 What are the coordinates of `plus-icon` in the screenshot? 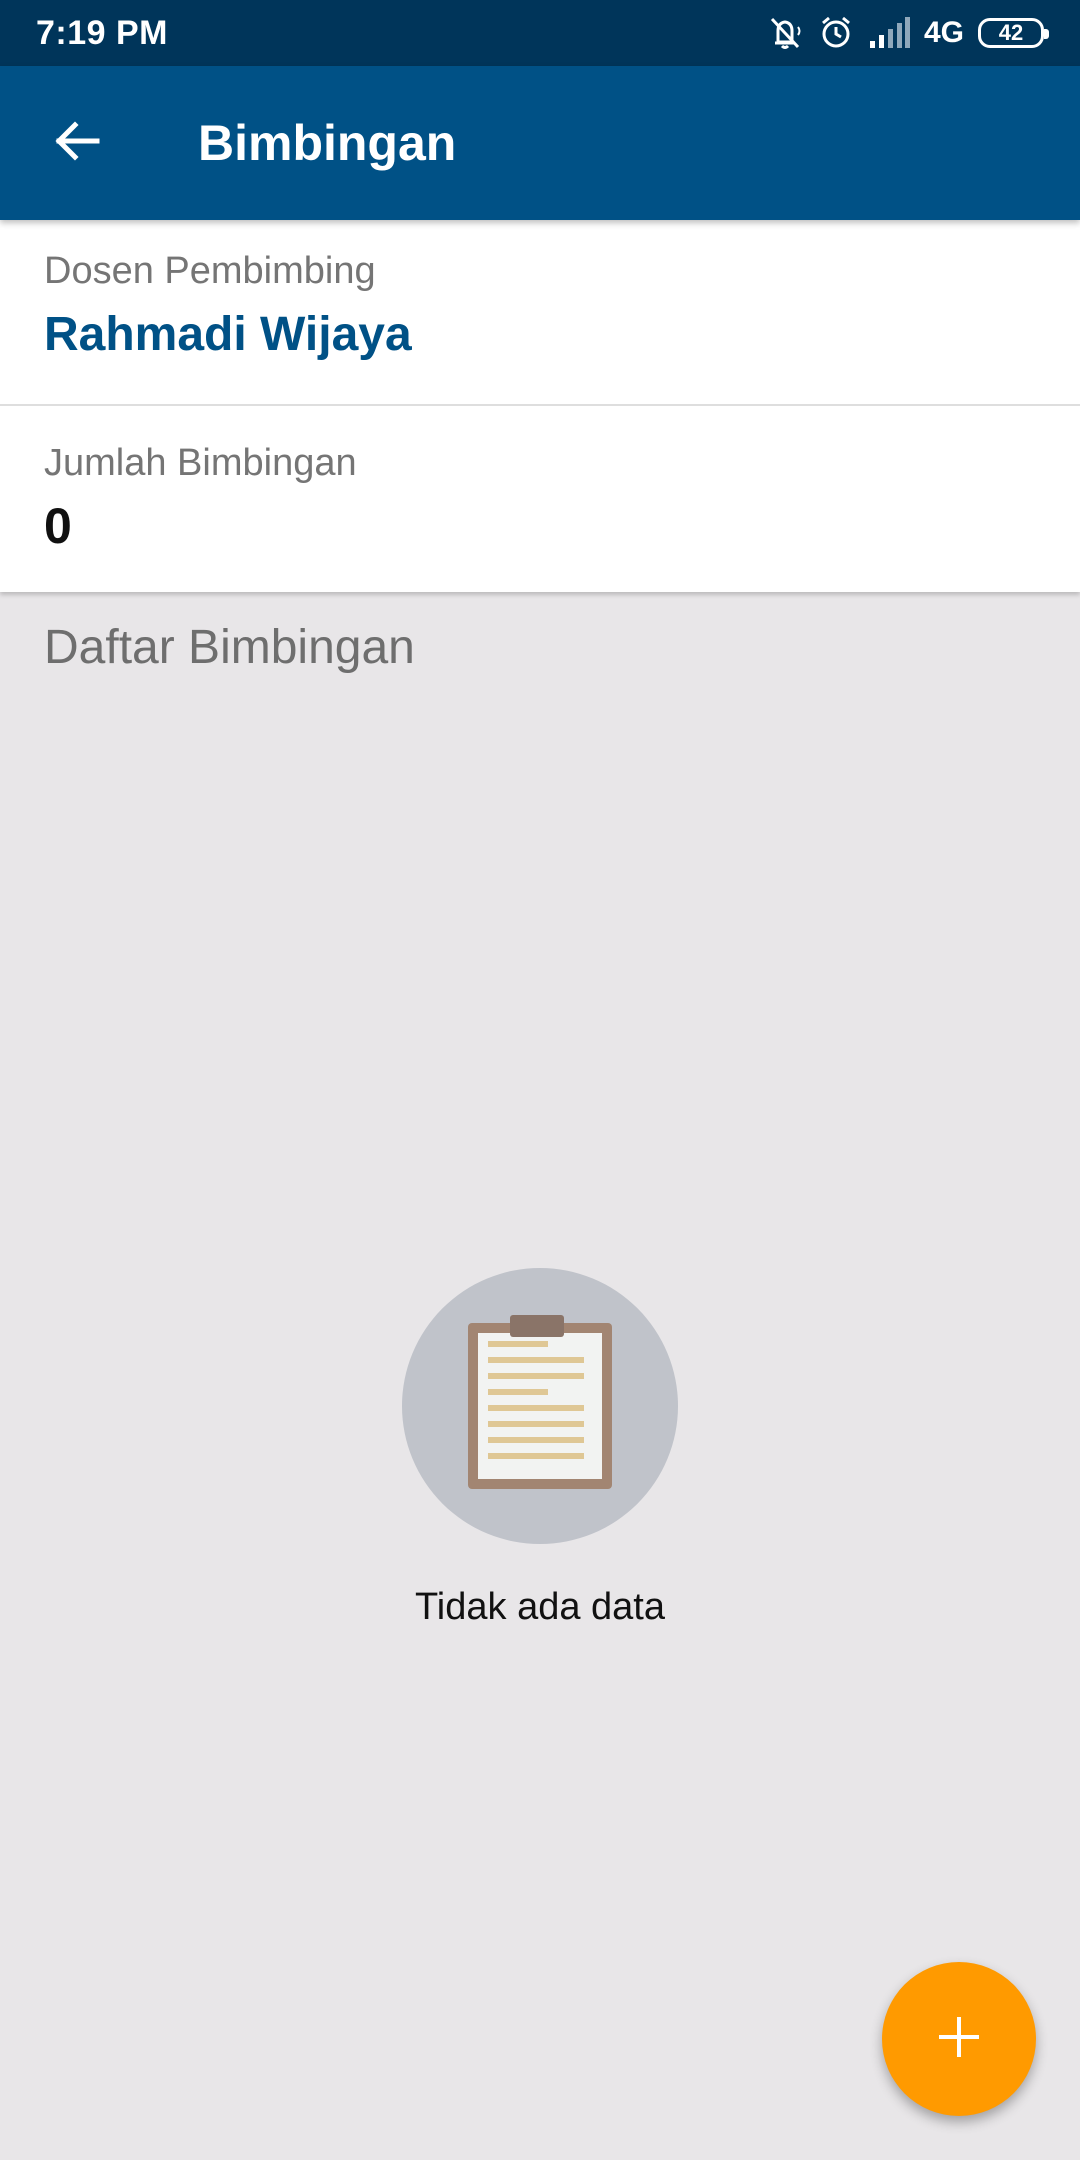 It's located at (959, 2039).